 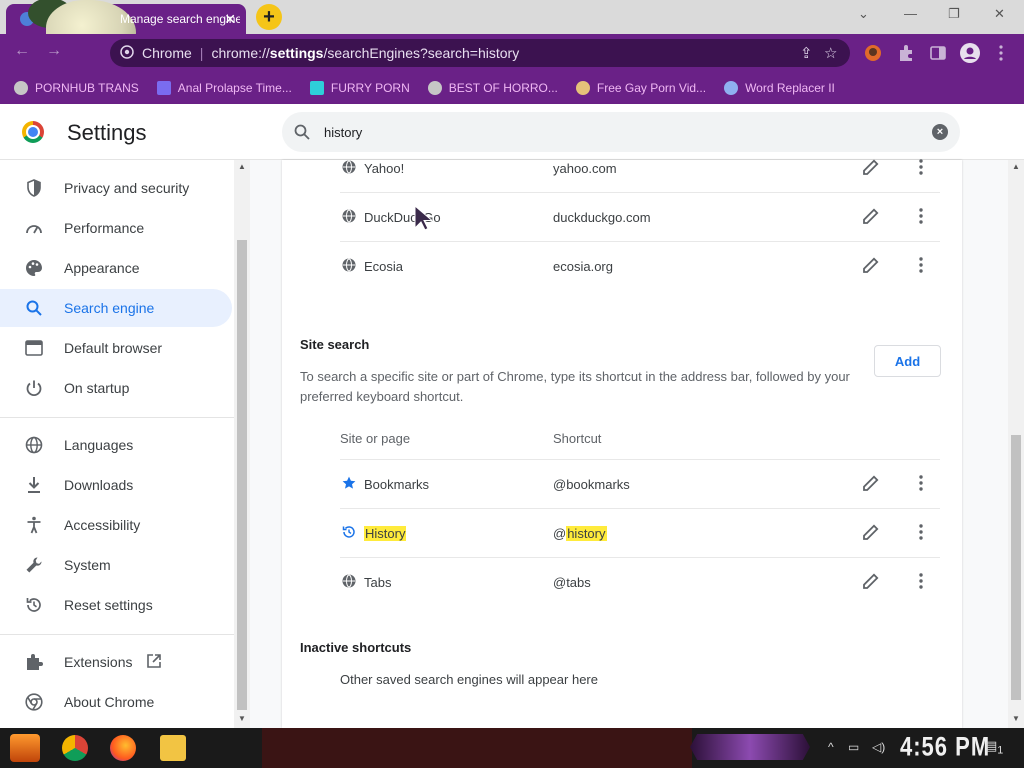 What do you see at coordinates (863, 14) in the screenshot?
I see `tab-search-chevron-icon: ⌄` at bounding box center [863, 14].